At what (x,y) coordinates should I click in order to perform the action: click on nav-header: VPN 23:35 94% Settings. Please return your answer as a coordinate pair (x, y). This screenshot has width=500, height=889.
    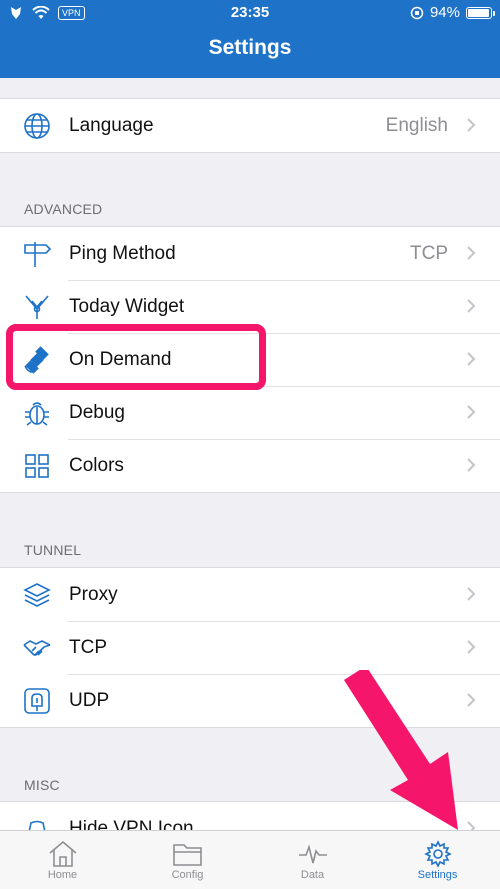
    Looking at the image, I should click on (250, 39).